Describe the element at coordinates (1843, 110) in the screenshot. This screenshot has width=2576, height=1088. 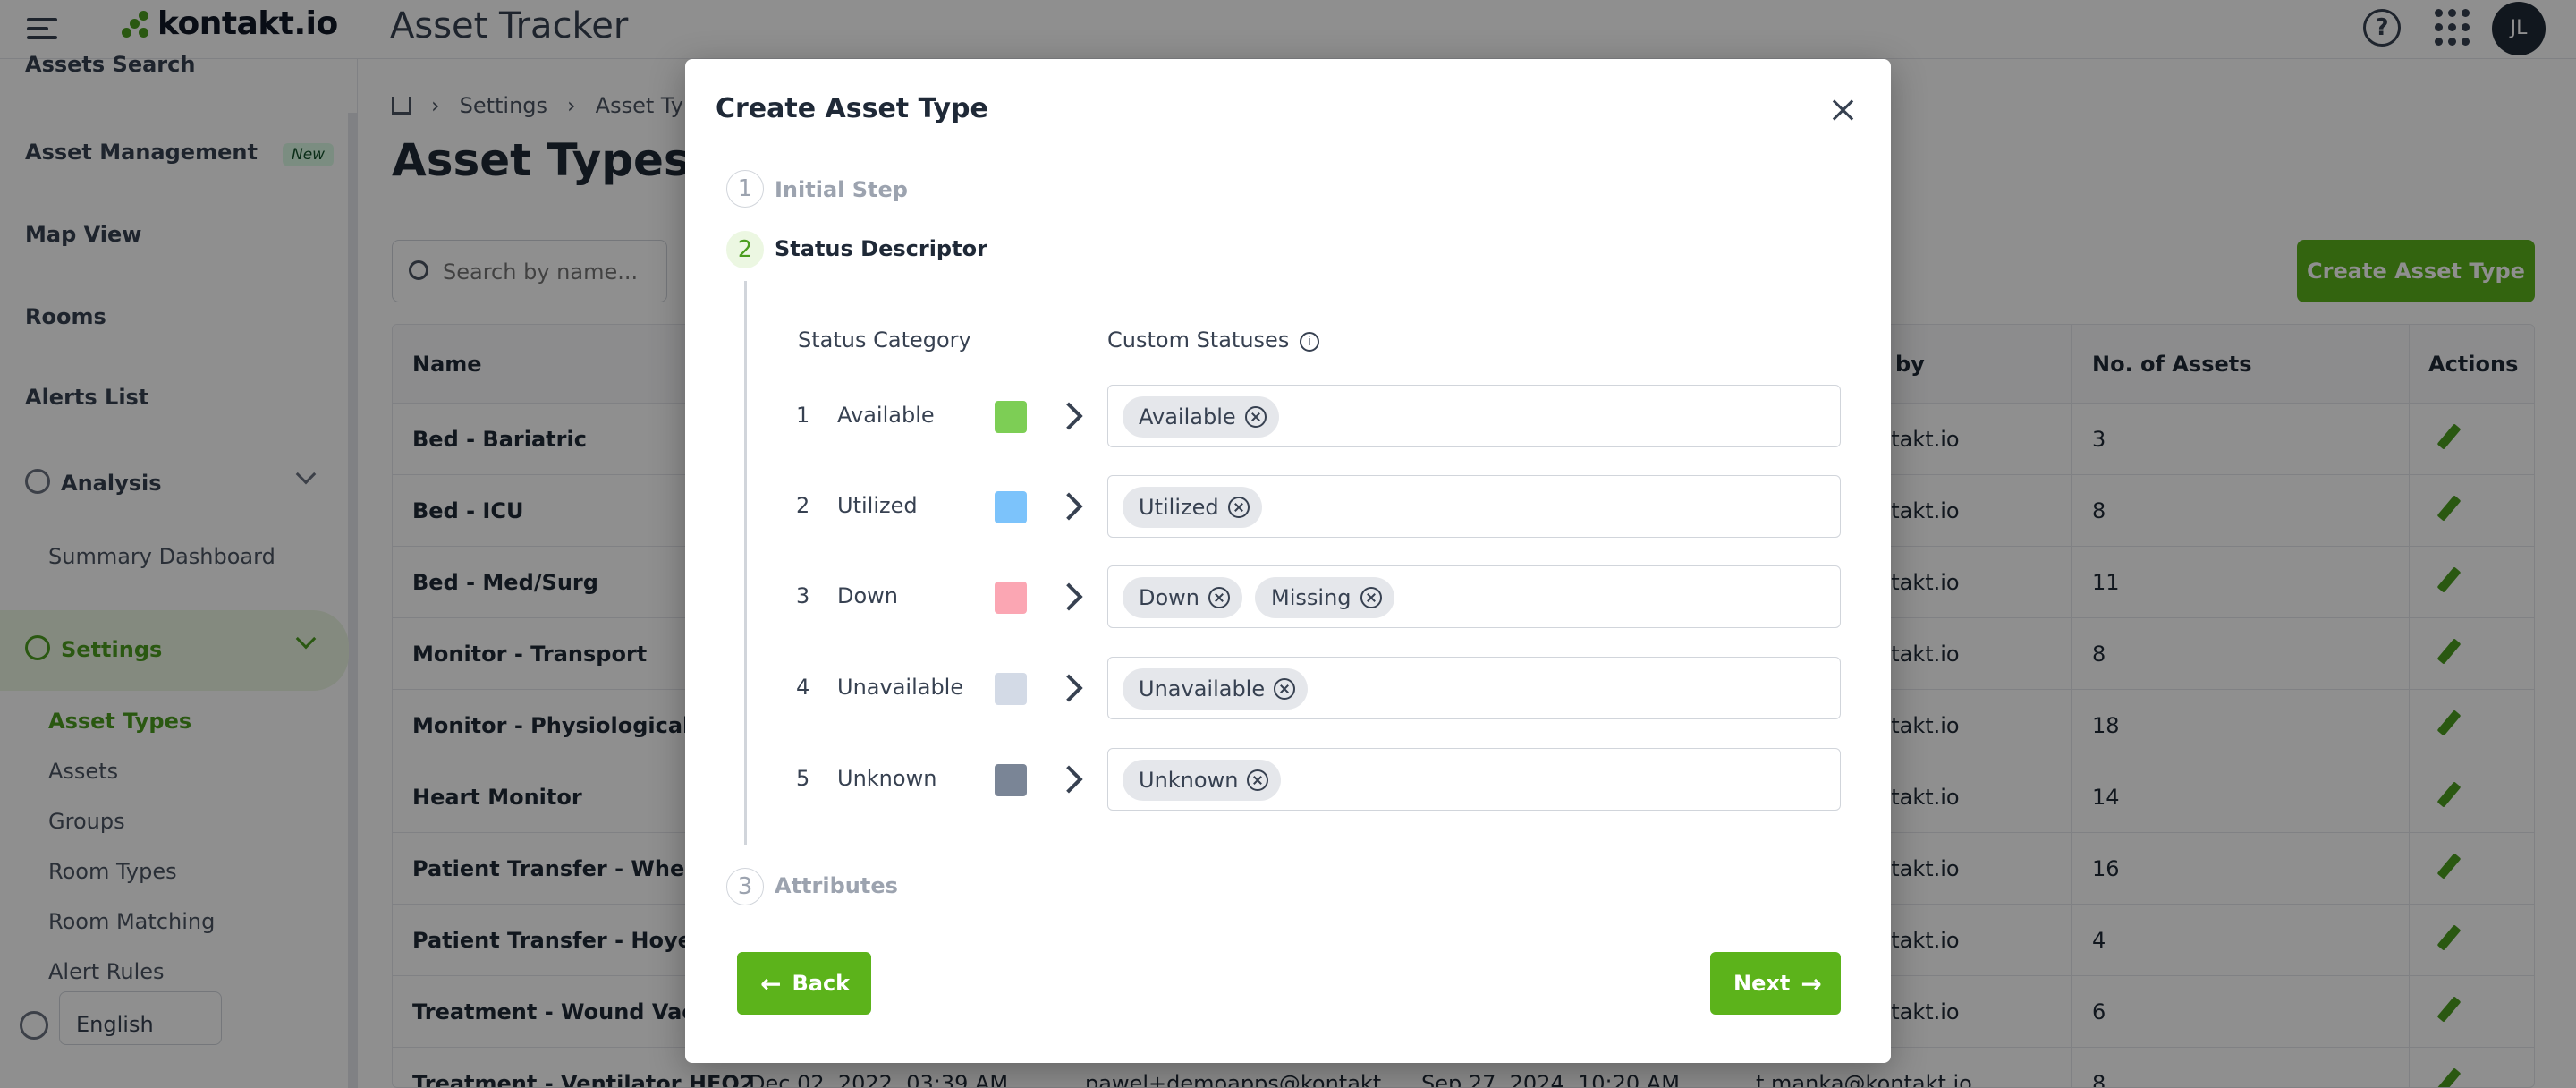
I see `close-icon` at that location.